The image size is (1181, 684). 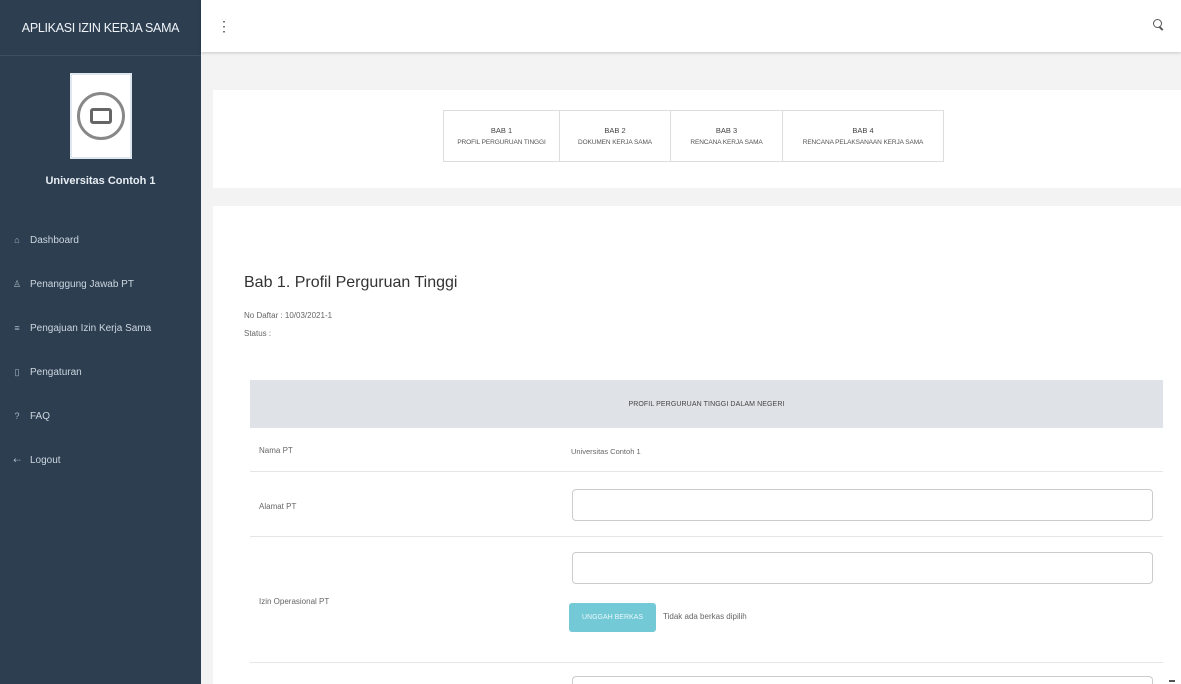 What do you see at coordinates (224, 26) in the screenshot?
I see `kebab-menu-icon: ⋮` at bounding box center [224, 26].